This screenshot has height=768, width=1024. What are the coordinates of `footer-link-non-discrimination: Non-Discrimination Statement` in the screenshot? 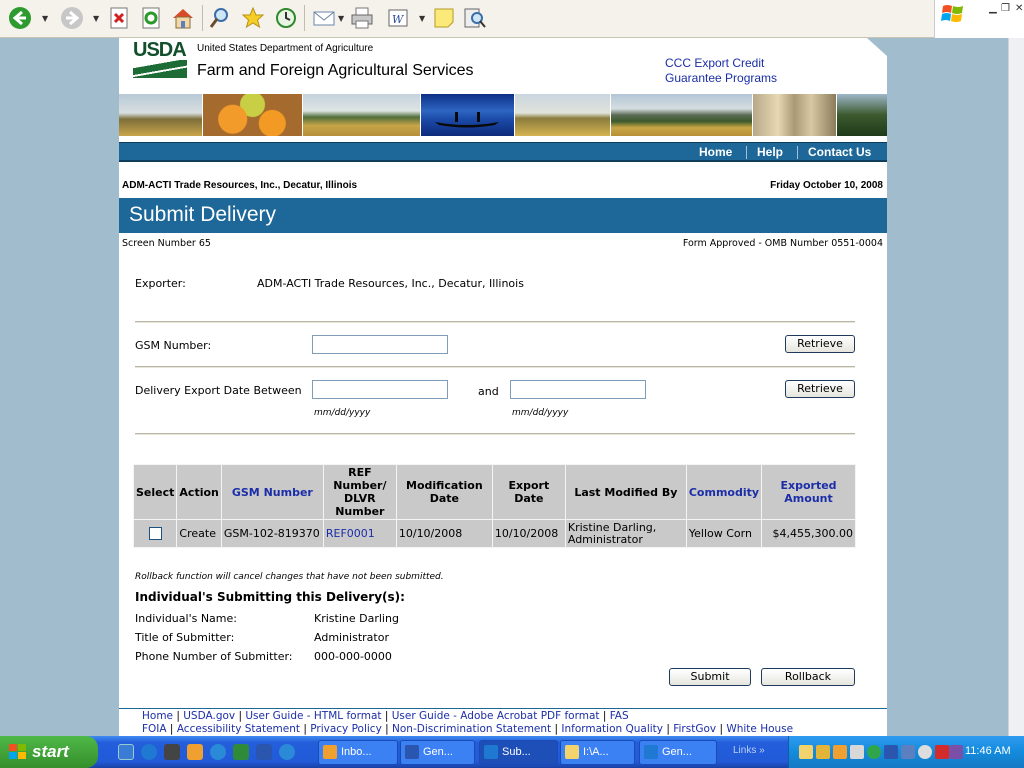 It's located at (471, 729).